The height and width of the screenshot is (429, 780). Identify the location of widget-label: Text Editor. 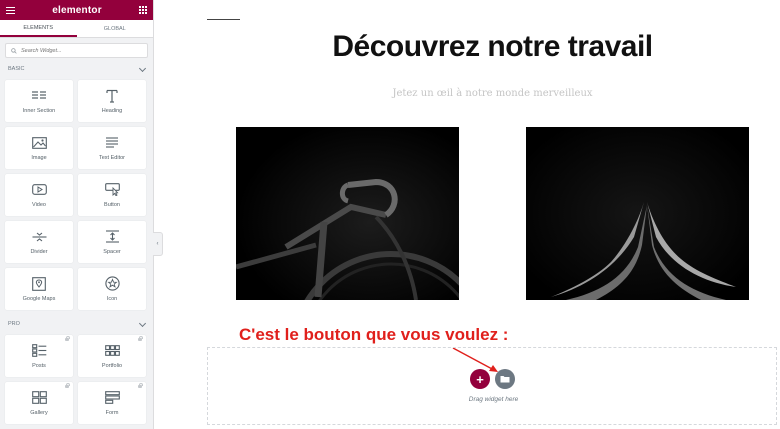
(112, 157).